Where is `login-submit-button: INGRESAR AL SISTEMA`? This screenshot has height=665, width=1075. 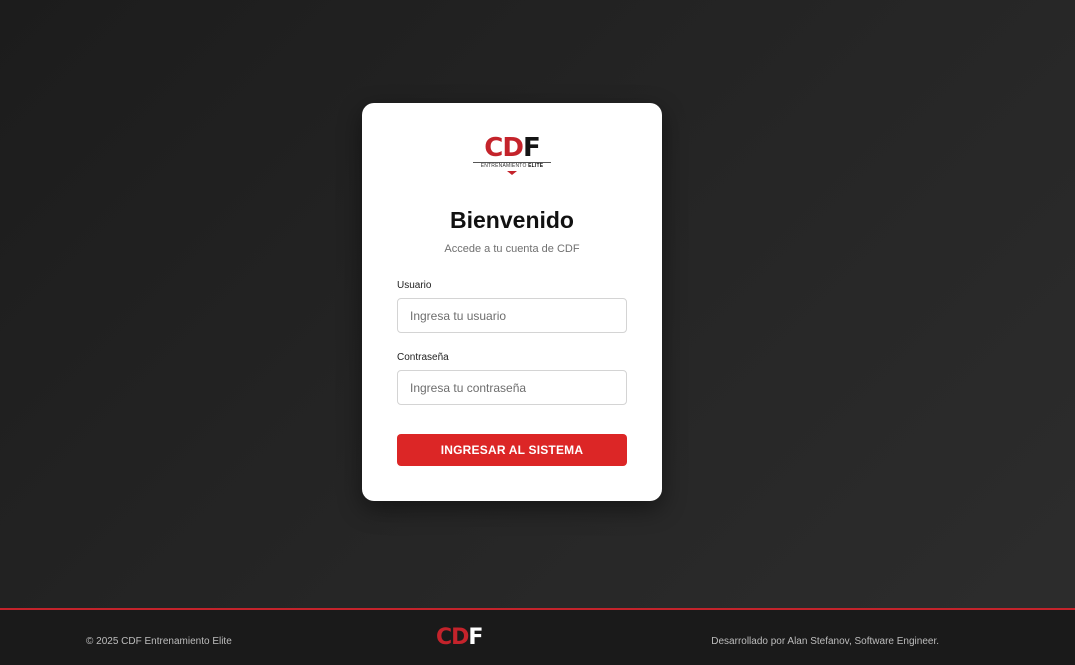 login-submit-button: INGRESAR AL SISTEMA is located at coordinates (512, 450).